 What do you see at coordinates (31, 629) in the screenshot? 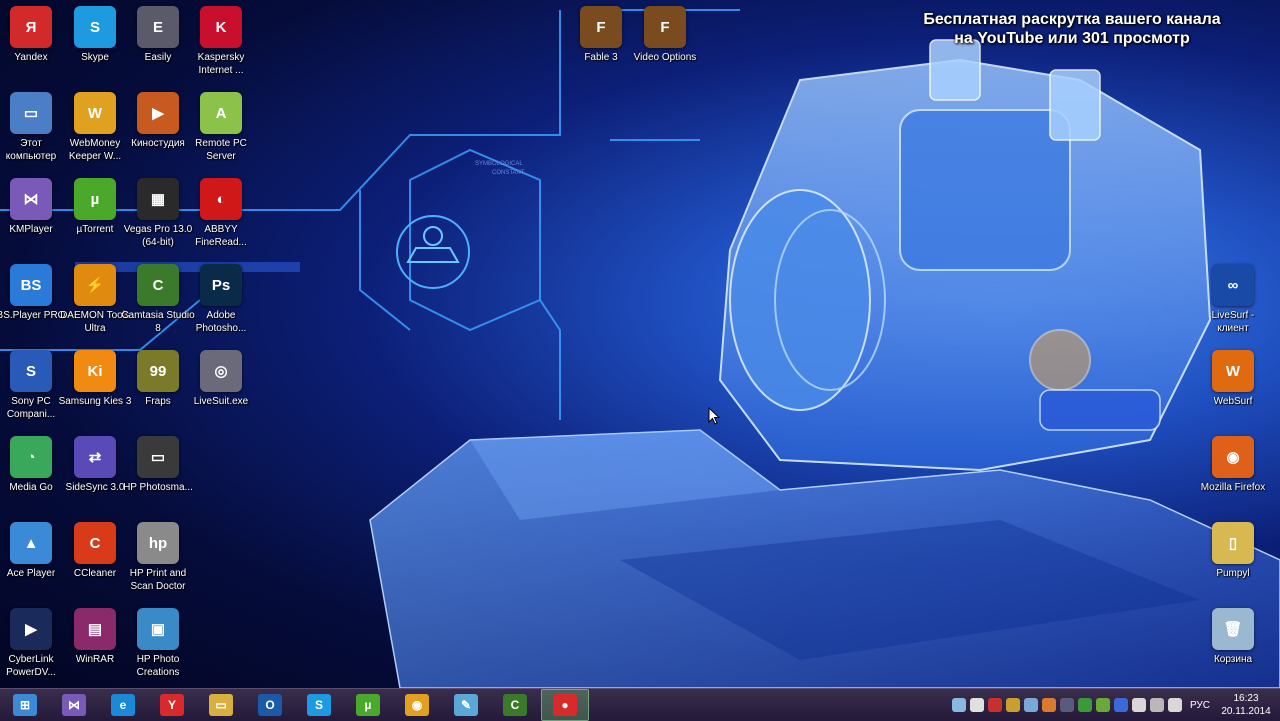
I see `powerdvd-icon: ▶` at bounding box center [31, 629].